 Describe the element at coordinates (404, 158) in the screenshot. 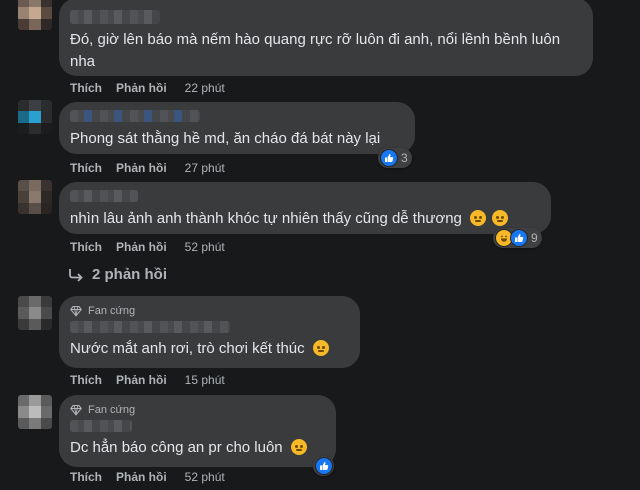

I see `reaction-count: 3` at that location.